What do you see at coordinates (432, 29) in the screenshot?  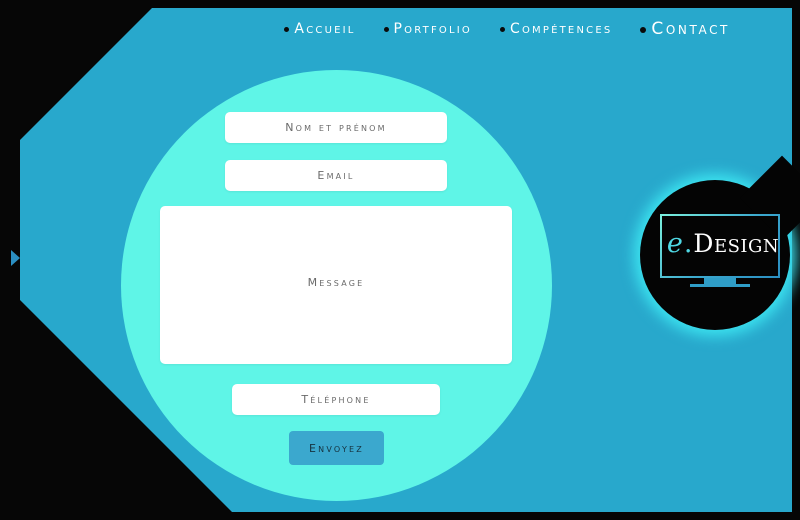 I see `nav-item-label: Portfolio` at bounding box center [432, 29].